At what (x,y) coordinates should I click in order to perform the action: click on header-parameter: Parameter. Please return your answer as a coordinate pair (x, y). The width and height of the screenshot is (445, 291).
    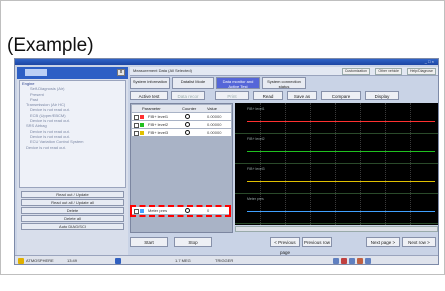
    Looking at the image, I should click on (151, 108).